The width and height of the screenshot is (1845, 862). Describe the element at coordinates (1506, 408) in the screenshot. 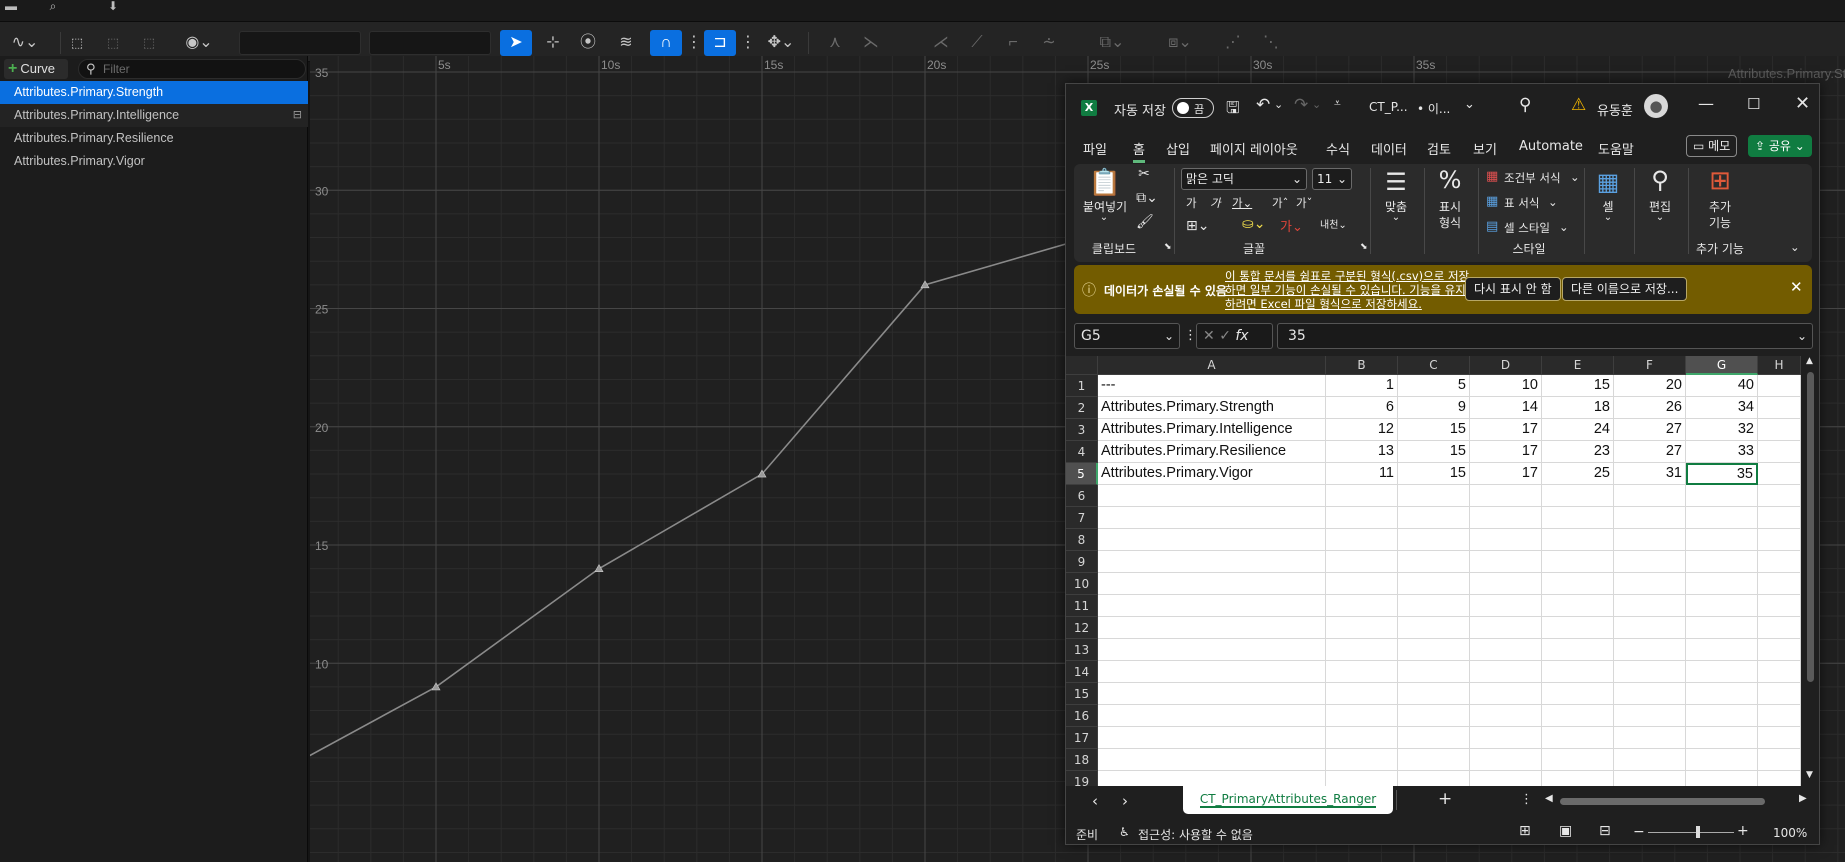

I see `cell: 14` at that location.